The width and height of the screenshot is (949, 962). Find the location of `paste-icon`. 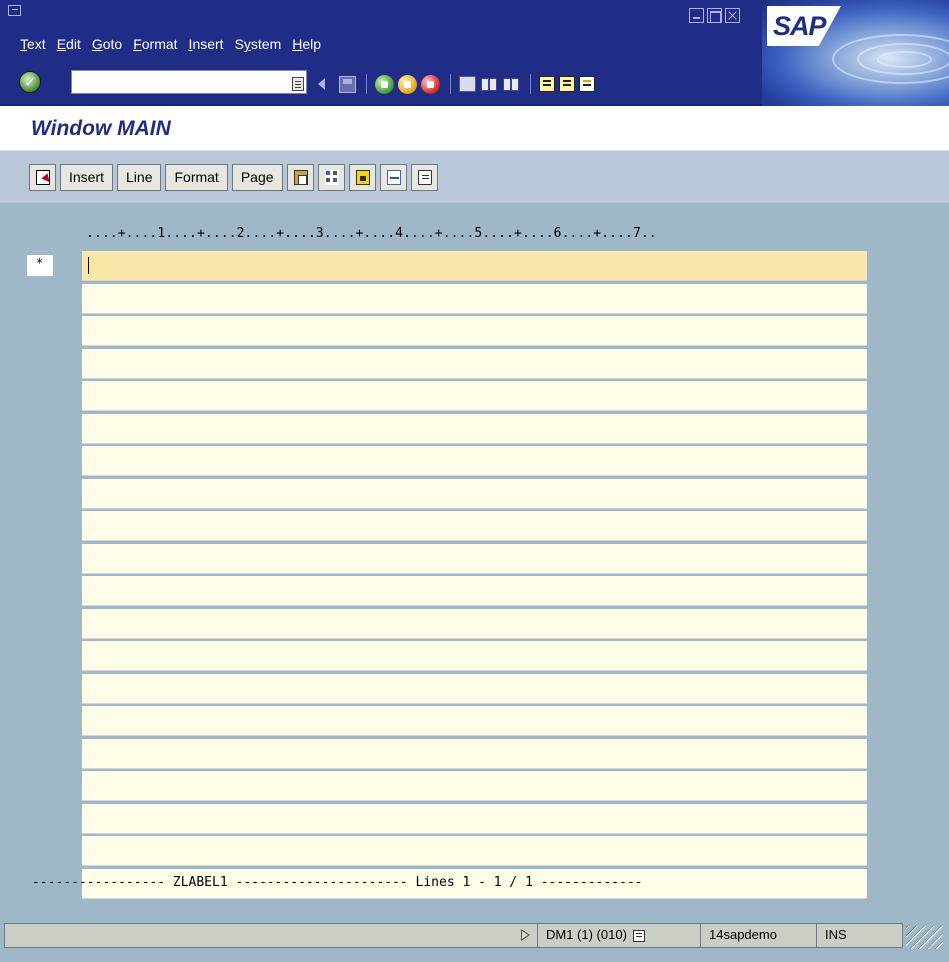

paste-icon is located at coordinates (300, 177).